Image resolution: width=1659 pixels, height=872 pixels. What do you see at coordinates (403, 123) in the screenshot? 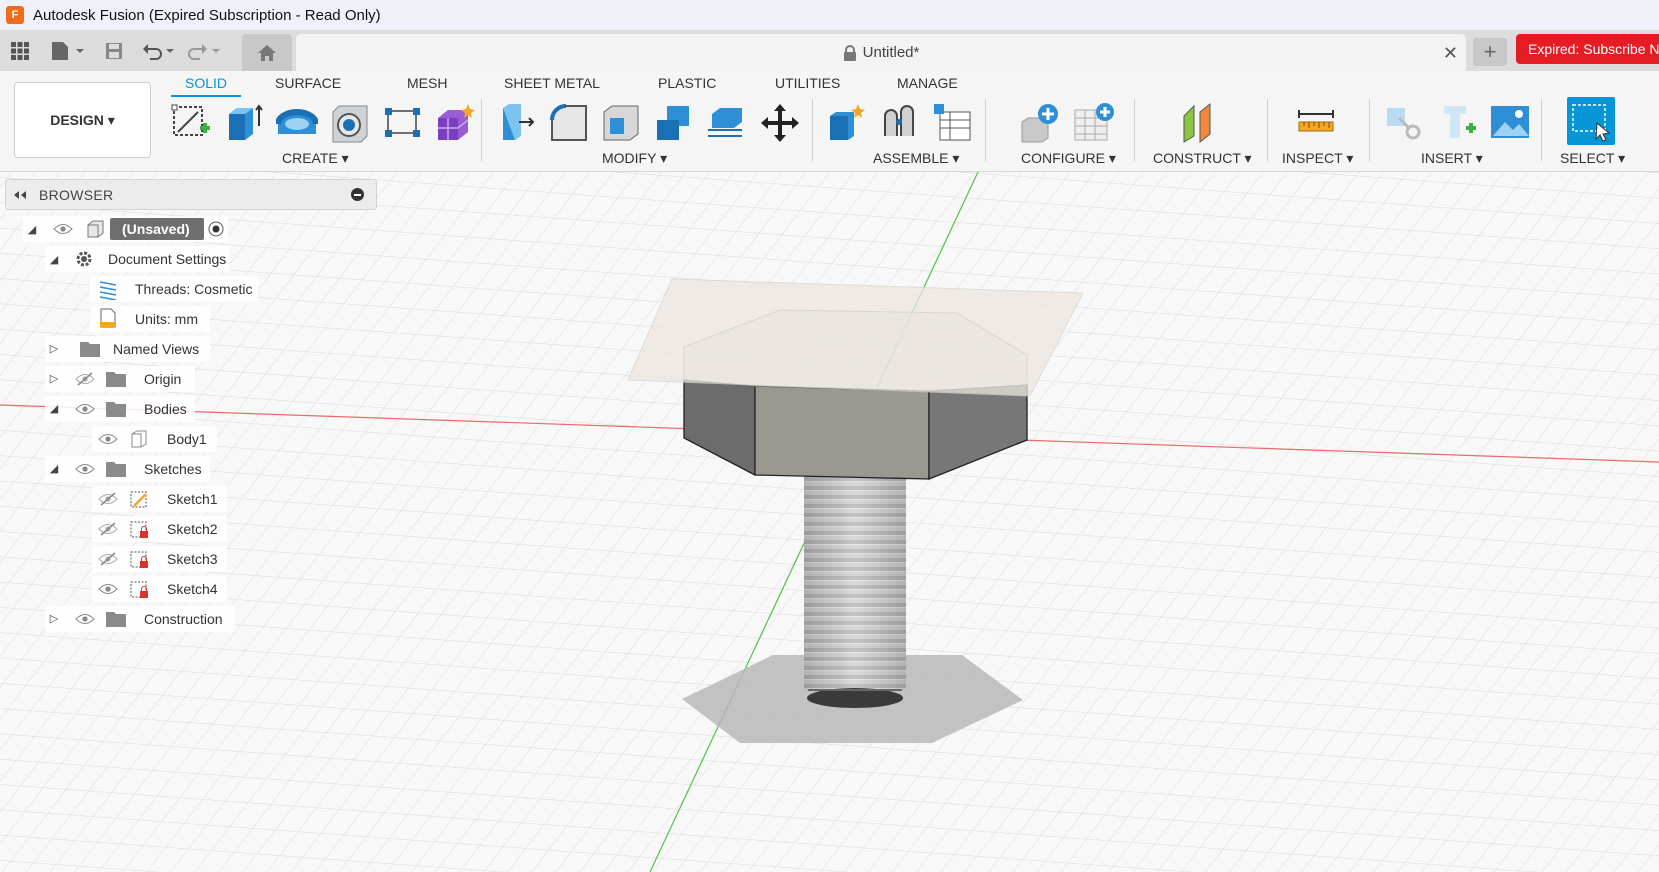
I see `pattern-icon` at bounding box center [403, 123].